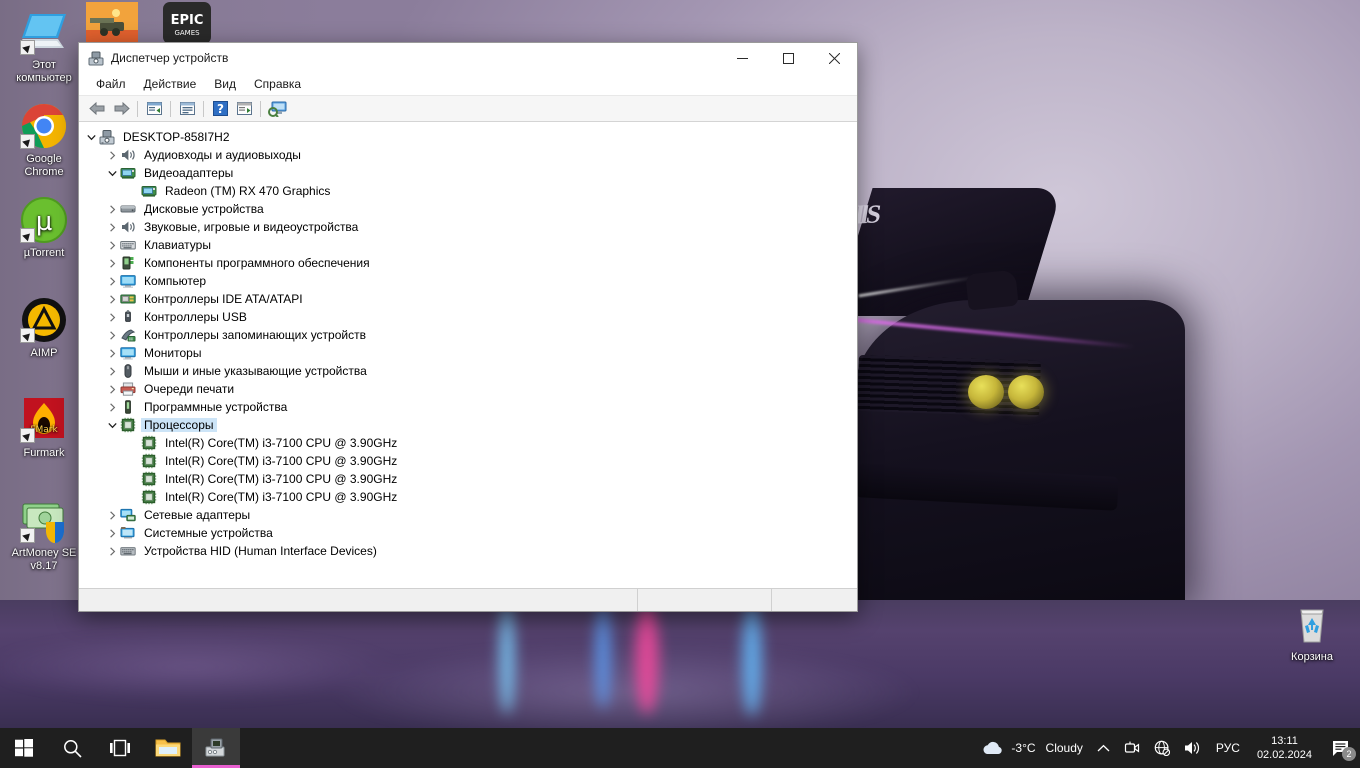 The width and height of the screenshot is (1360, 768). Describe the element at coordinates (111, 84) in the screenshot. I see `menu-file: Файл` at that location.